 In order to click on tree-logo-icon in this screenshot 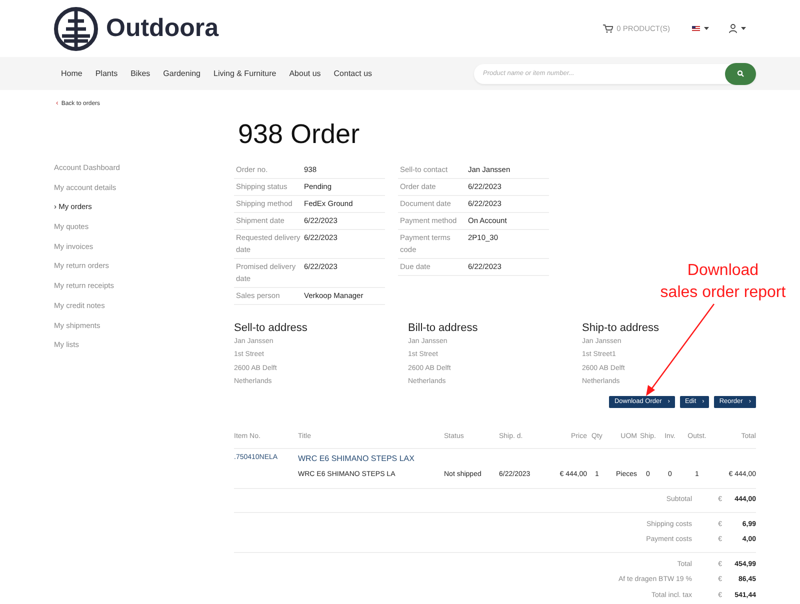, I will do `click(76, 28)`.